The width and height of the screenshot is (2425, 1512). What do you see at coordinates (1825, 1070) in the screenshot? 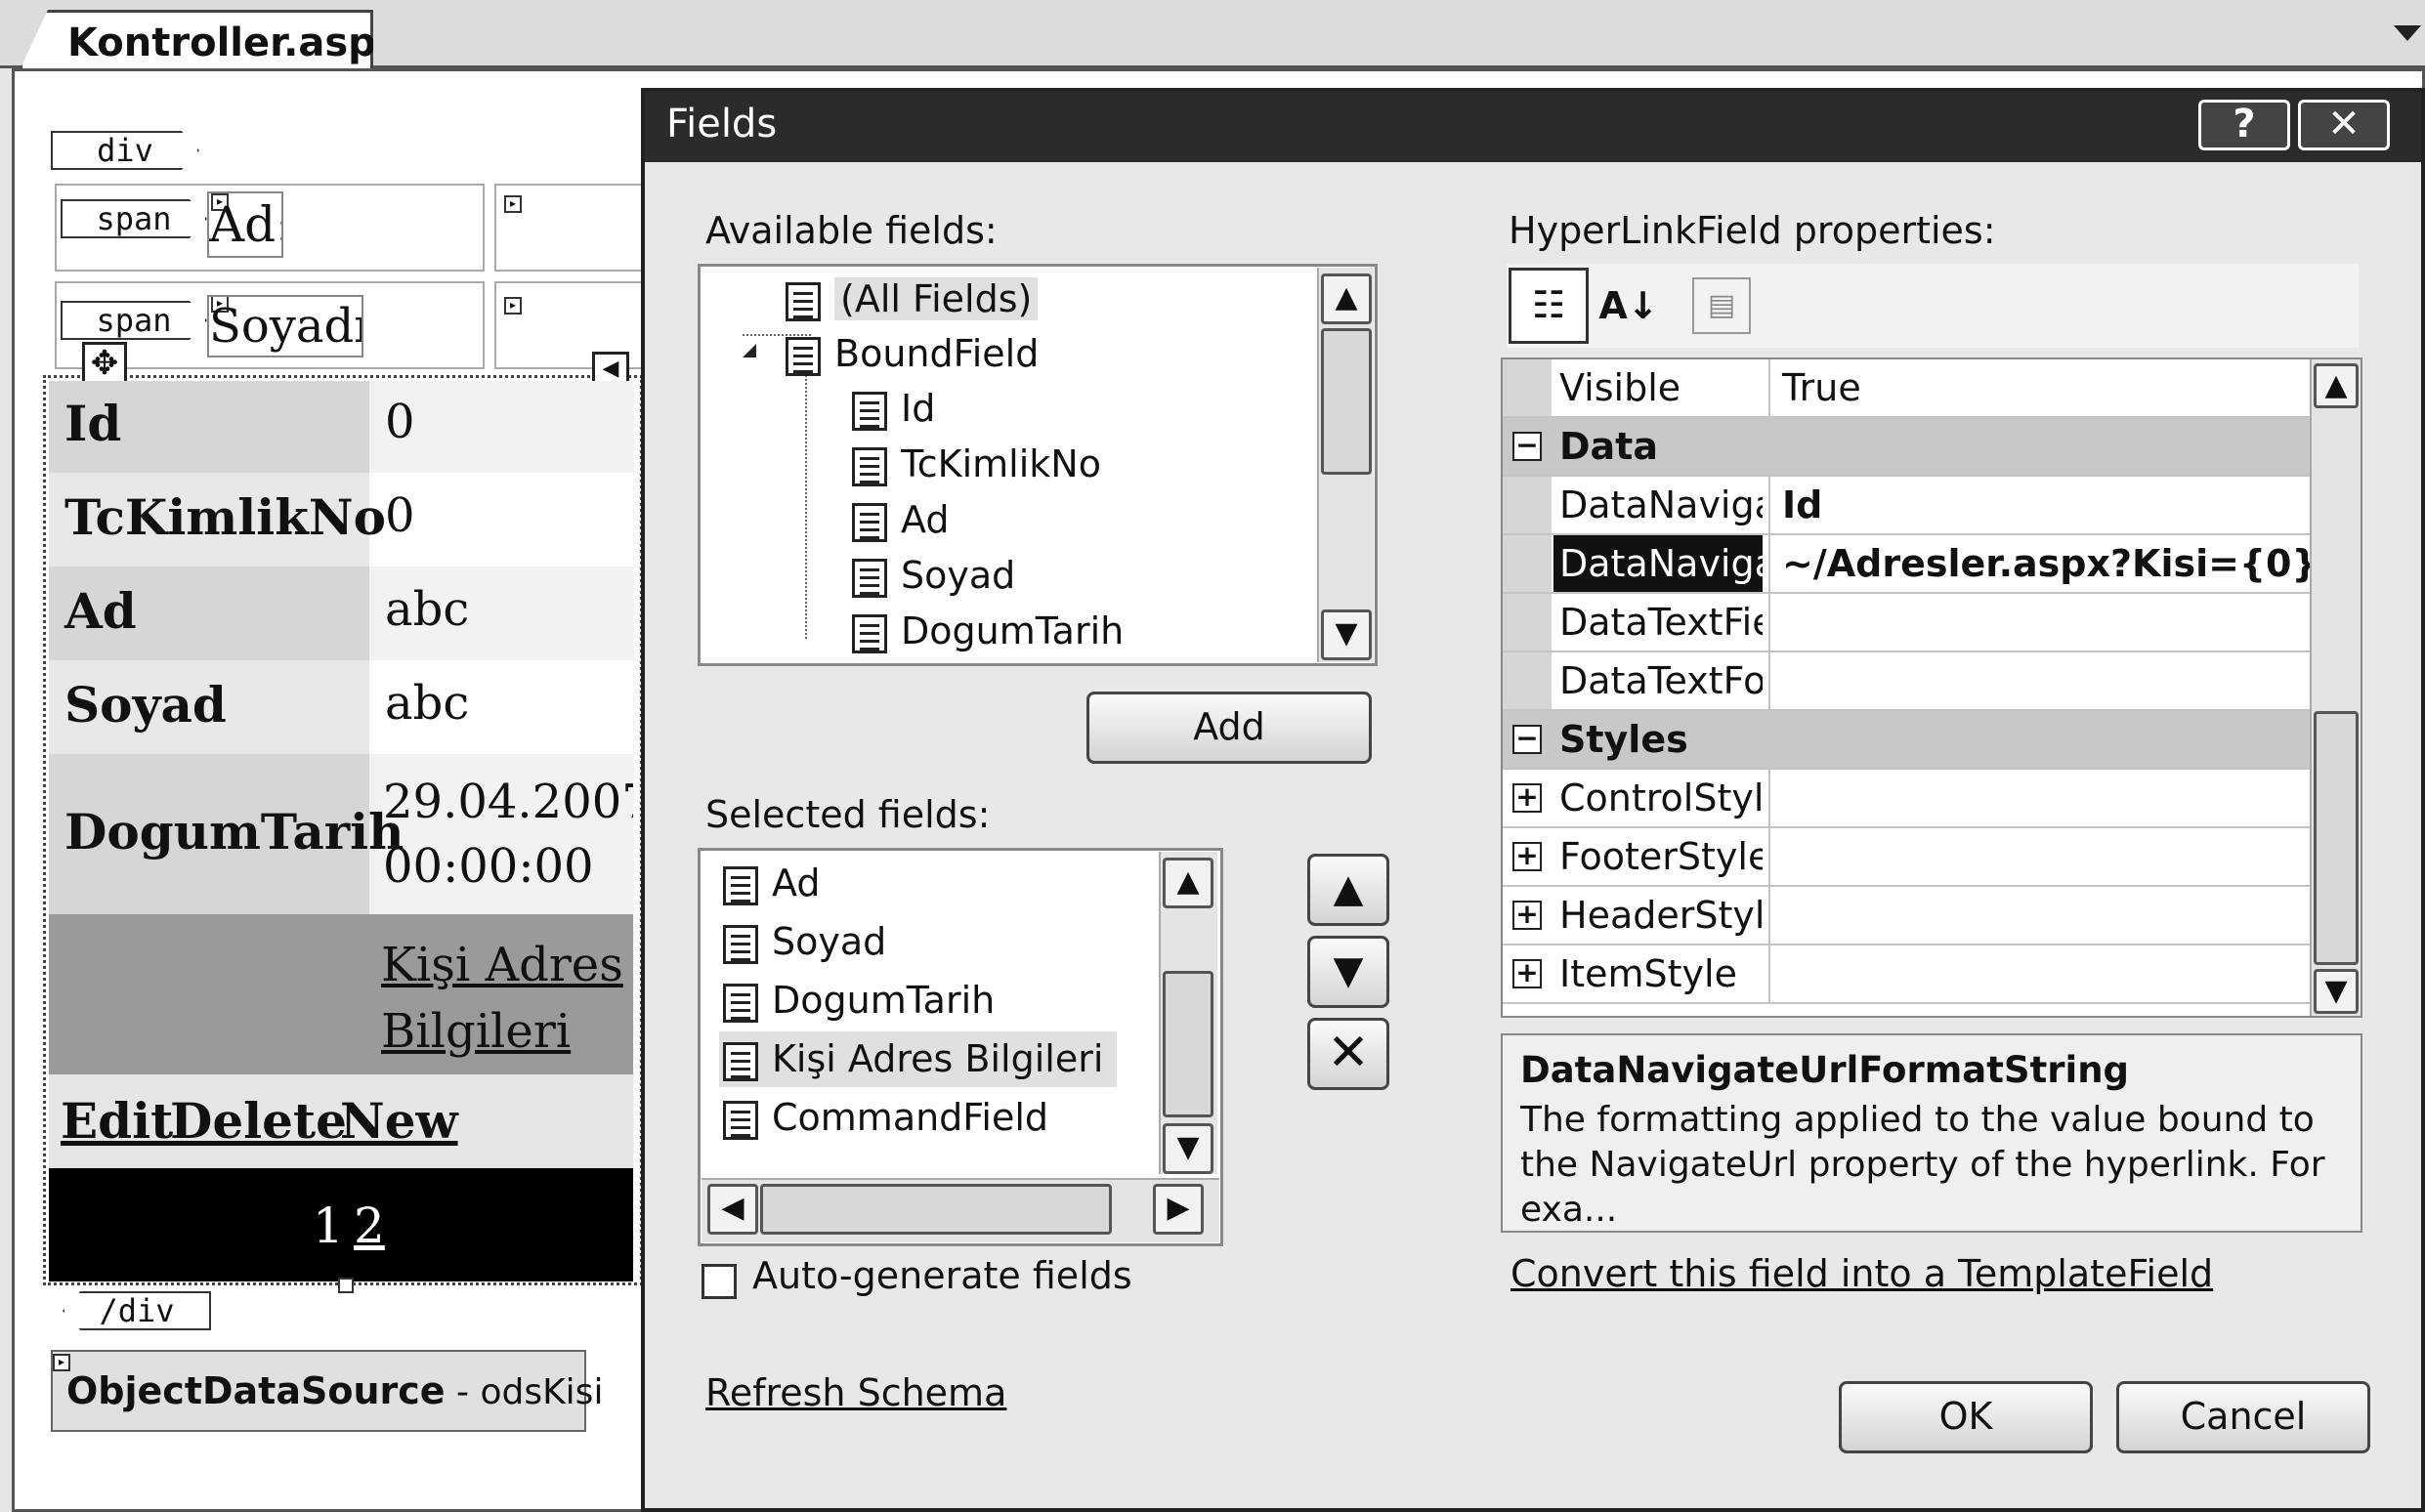
I see `description-title: DataNavigateUrlFormatString` at bounding box center [1825, 1070].